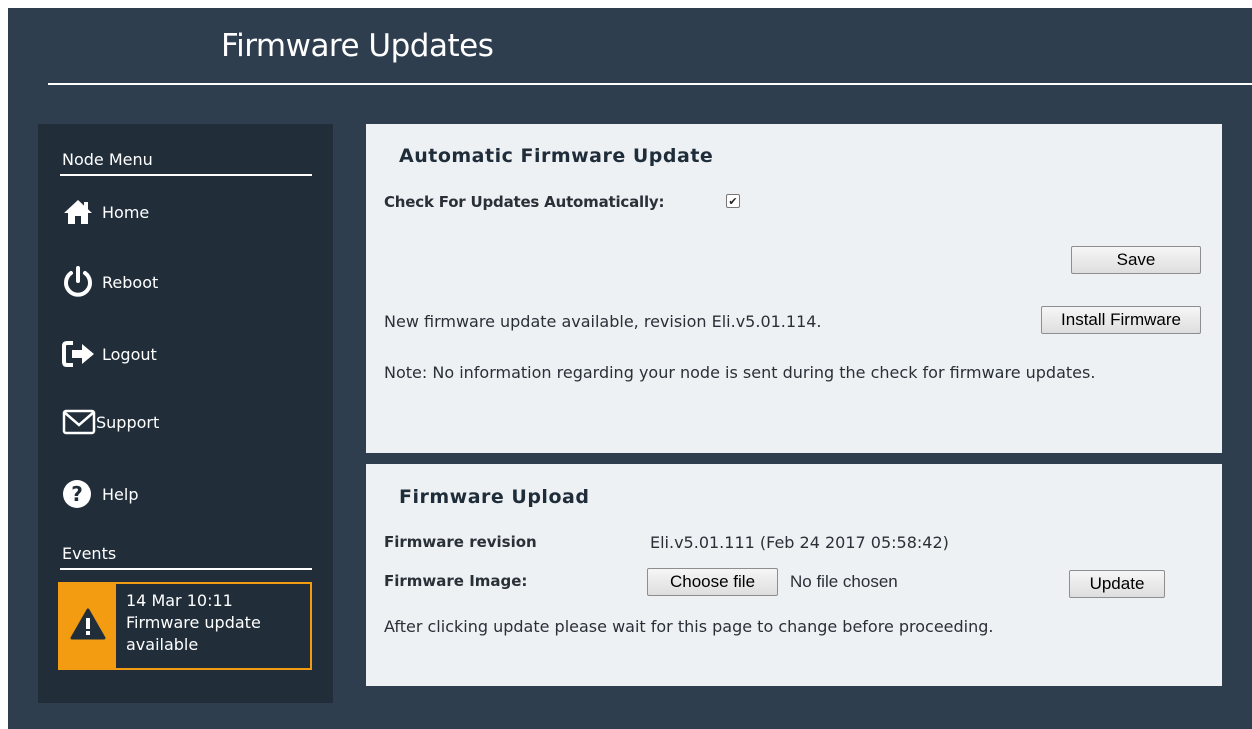 This screenshot has width=1252, height=729. What do you see at coordinates (126, 212) in the screenshot?
I see `sidebar-item-label: Home` at bounding box center [126, 212].